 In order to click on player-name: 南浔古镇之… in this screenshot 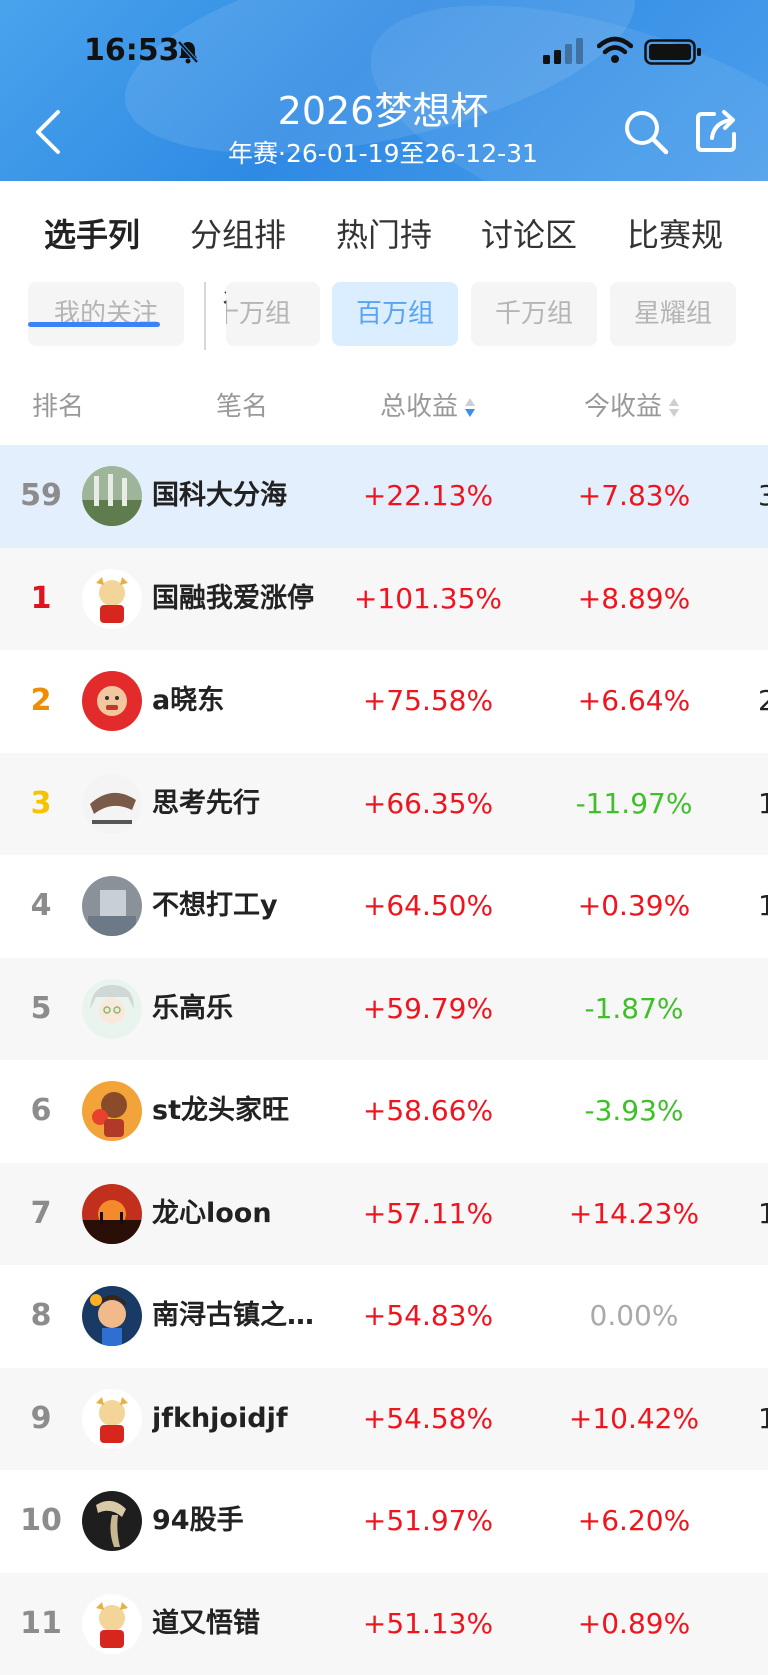, I will do `click(242, 1316)`.